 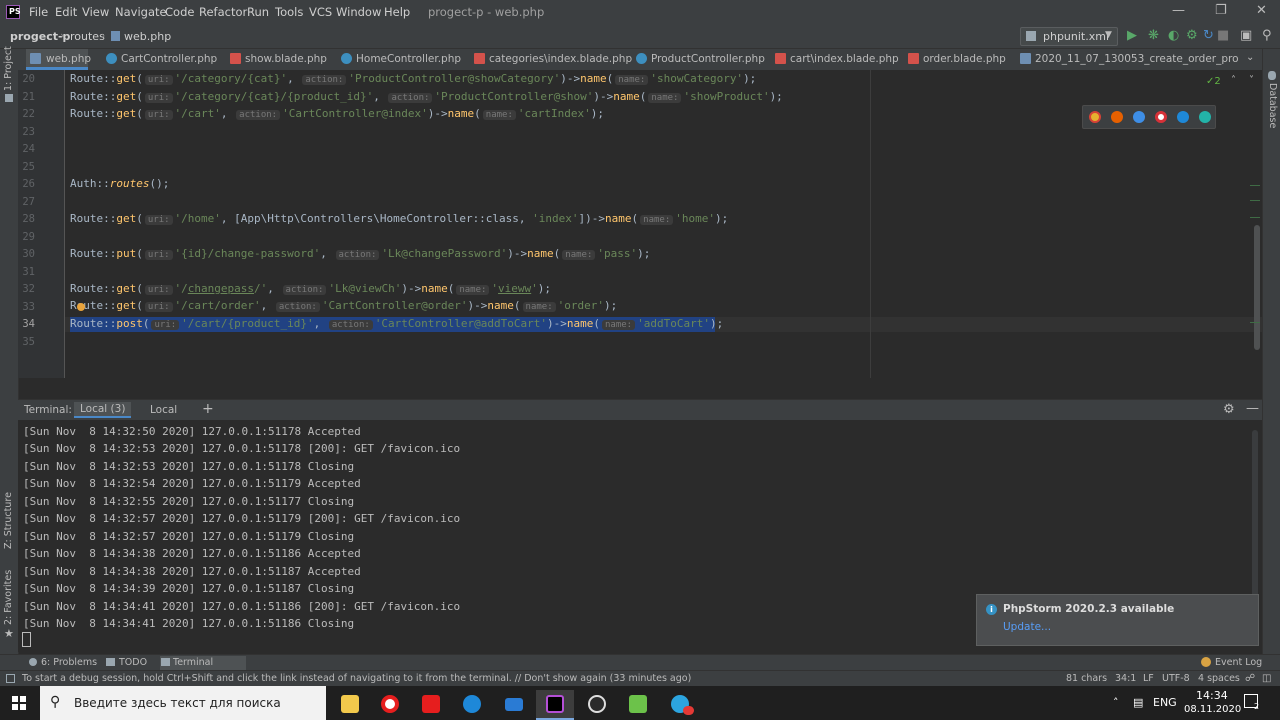 What do you see at coordinates (1246, 35) in the screenshot?
I see `project-structure-icon: ▣` at bounding box center [1246, 35].